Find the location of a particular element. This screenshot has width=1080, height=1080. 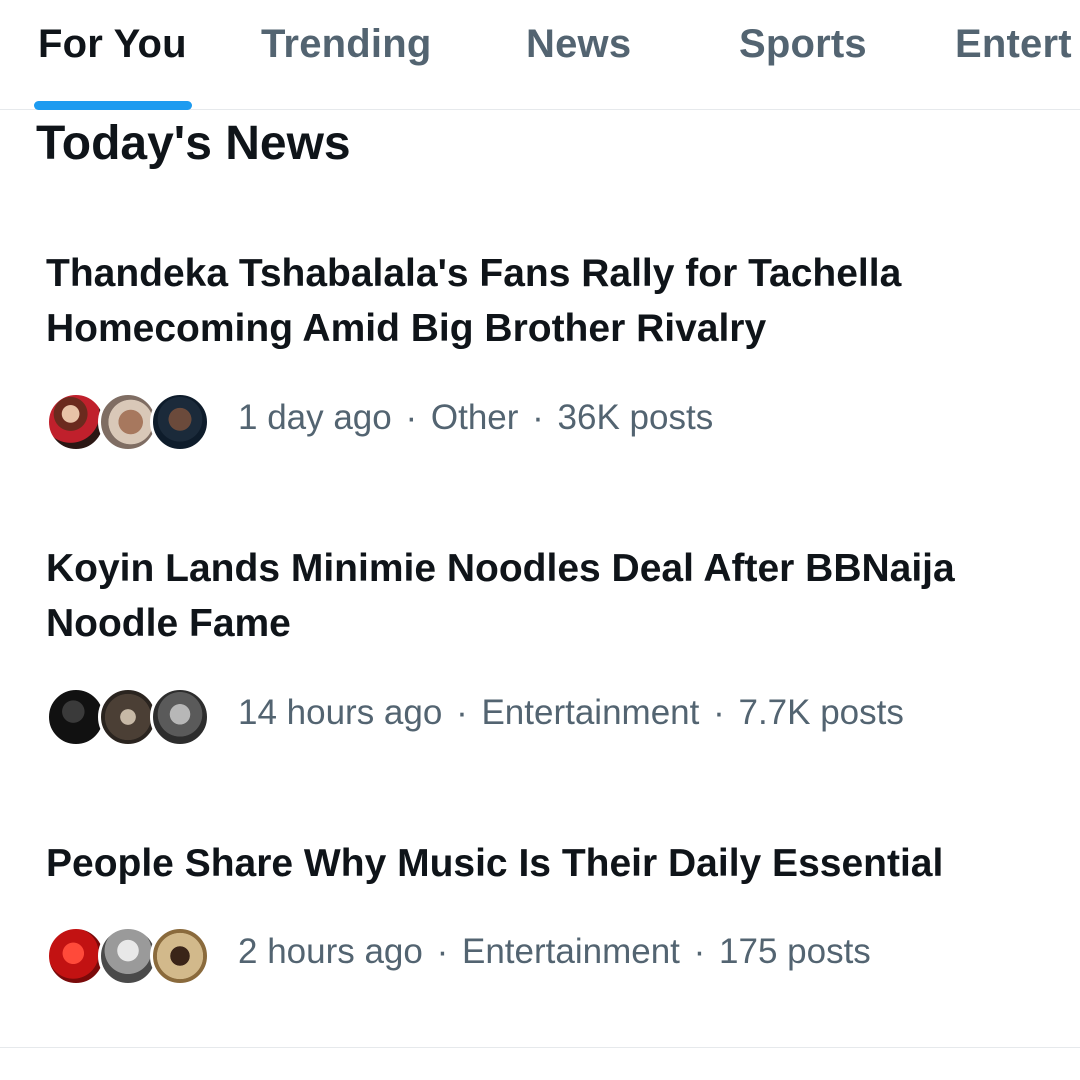

news-time: 14 hours ago is located at coordinates (340, 712).